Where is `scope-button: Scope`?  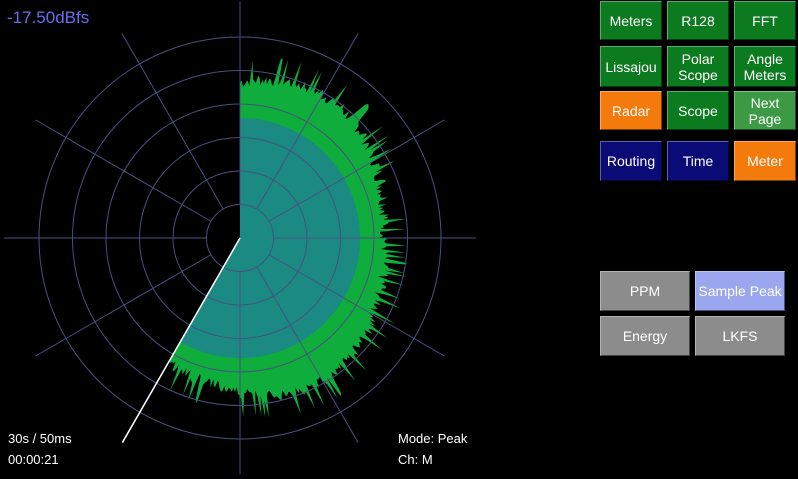 scope-button: Scope is located at coordinates (698, 110).